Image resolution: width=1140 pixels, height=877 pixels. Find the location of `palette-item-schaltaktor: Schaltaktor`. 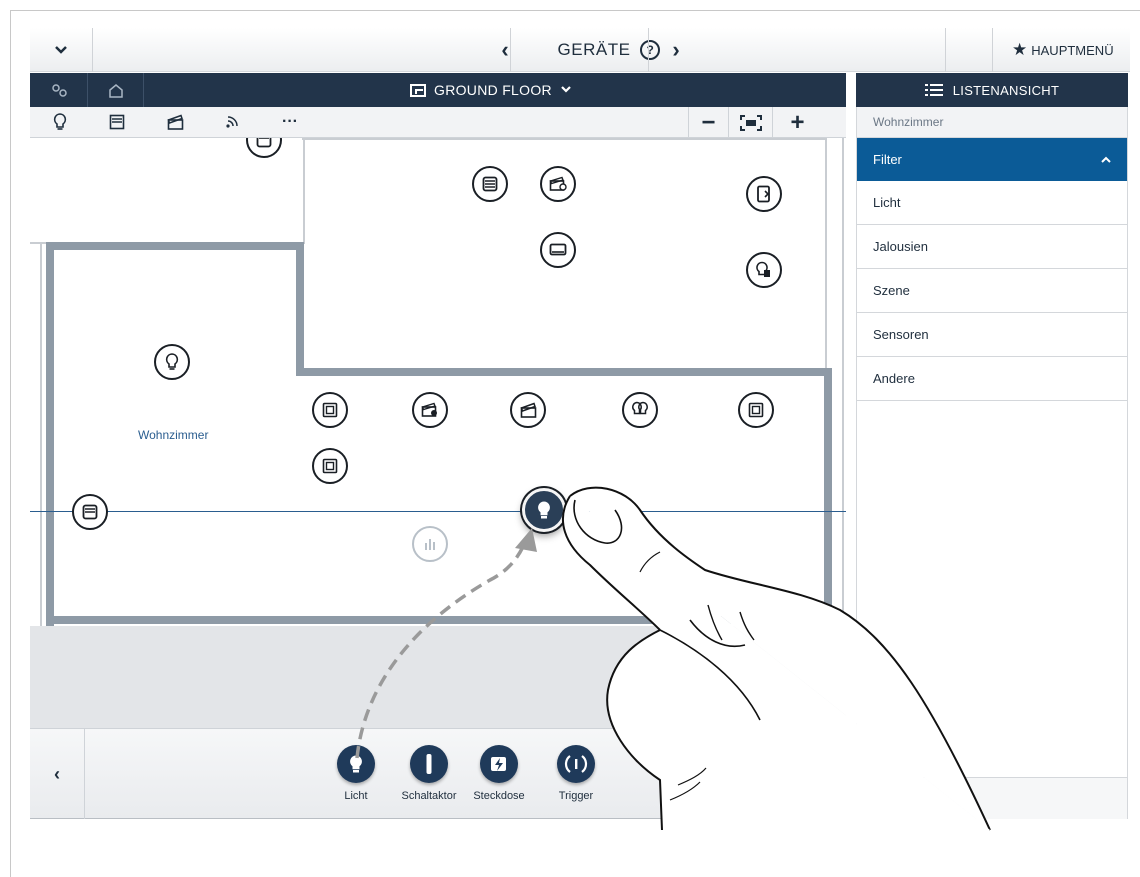

palette-item-schaltaktor: Schaltaktor is located at coordinates (429, 773).